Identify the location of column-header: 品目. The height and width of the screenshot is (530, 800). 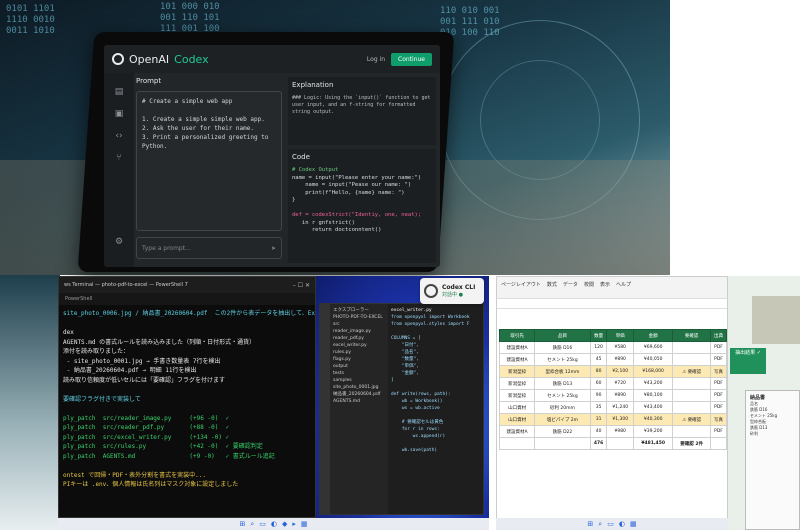
(562, 335).